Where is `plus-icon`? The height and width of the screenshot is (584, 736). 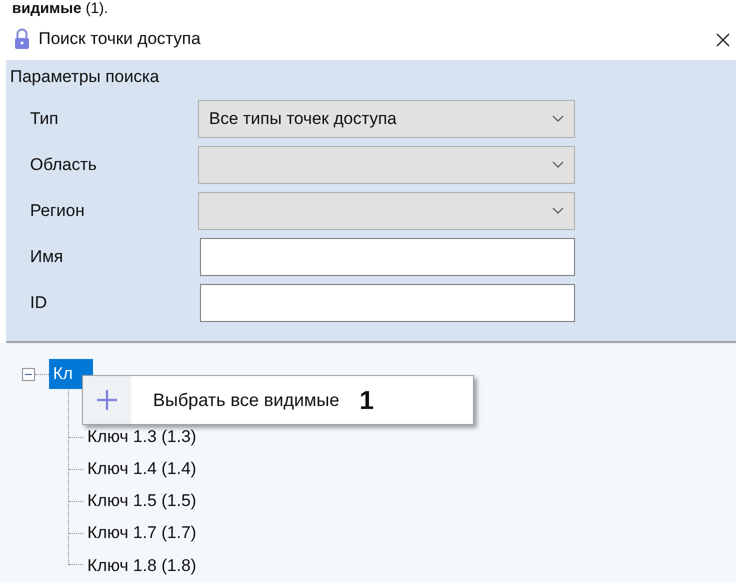 plus-icon is located at coordinates (107, 400).